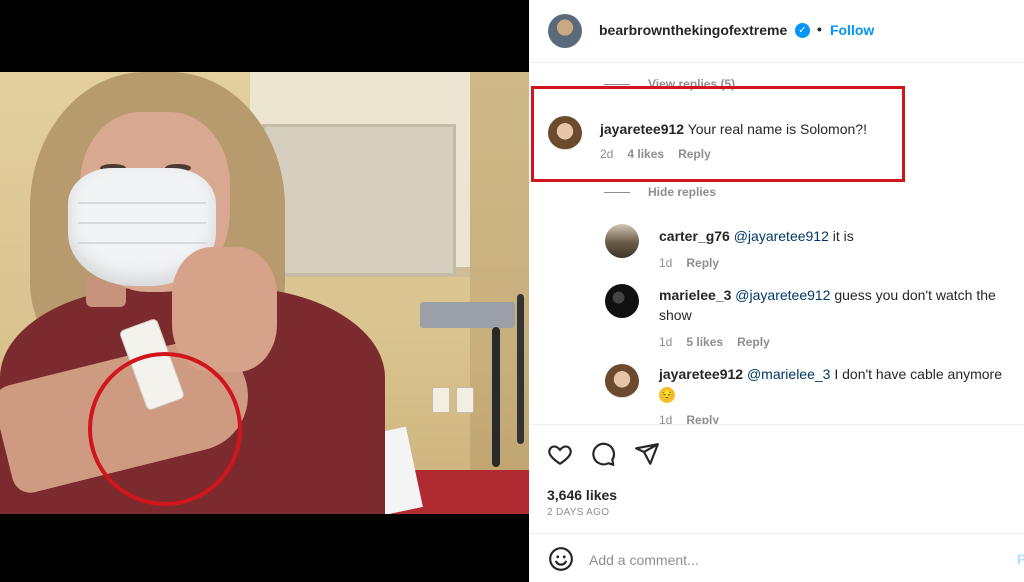 This screenshot has height=582, width=1024. Describe the element at coordinates (916, 374) in the screenshot. I see `comment-text: I don't have cable anymore` at that location.